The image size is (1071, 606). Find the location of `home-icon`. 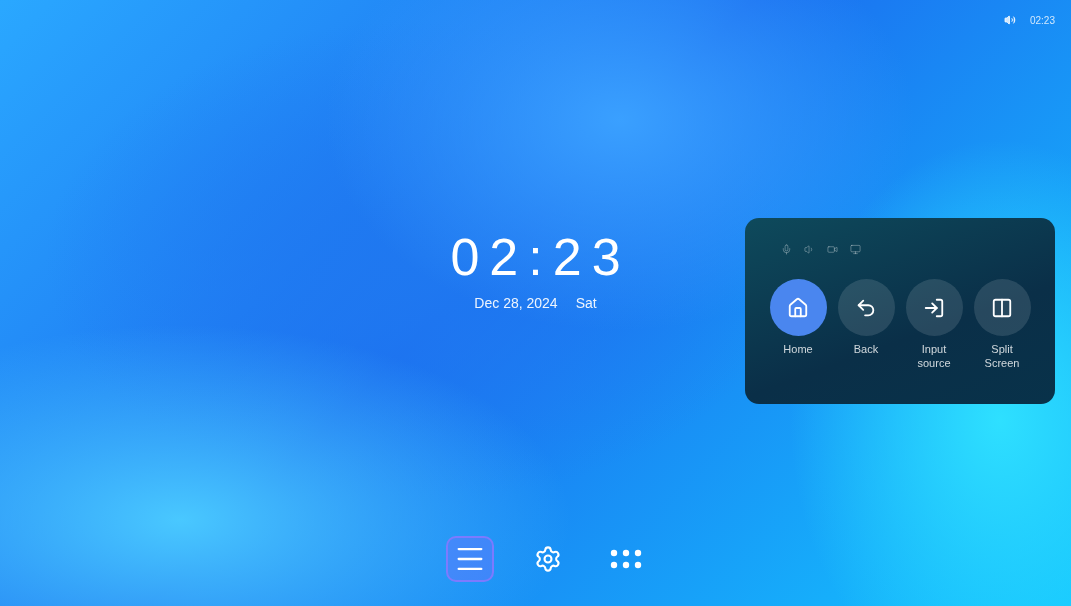

home-icon is located at coordinates (798, 307).